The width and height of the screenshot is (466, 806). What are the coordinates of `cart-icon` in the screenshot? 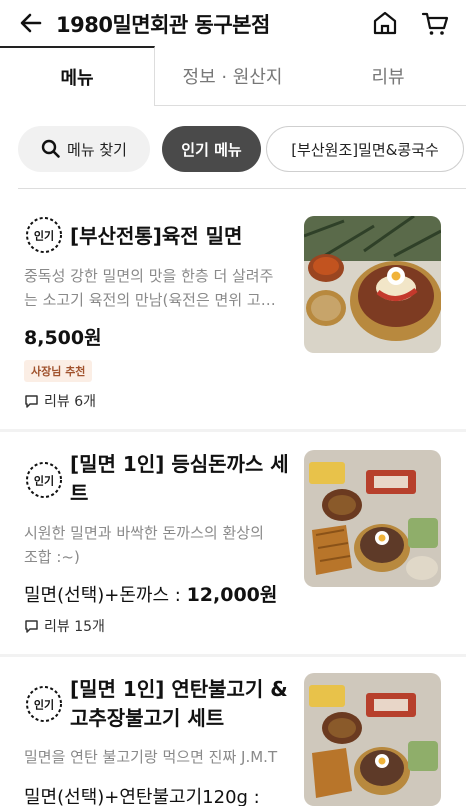 It's located at (435, 23).